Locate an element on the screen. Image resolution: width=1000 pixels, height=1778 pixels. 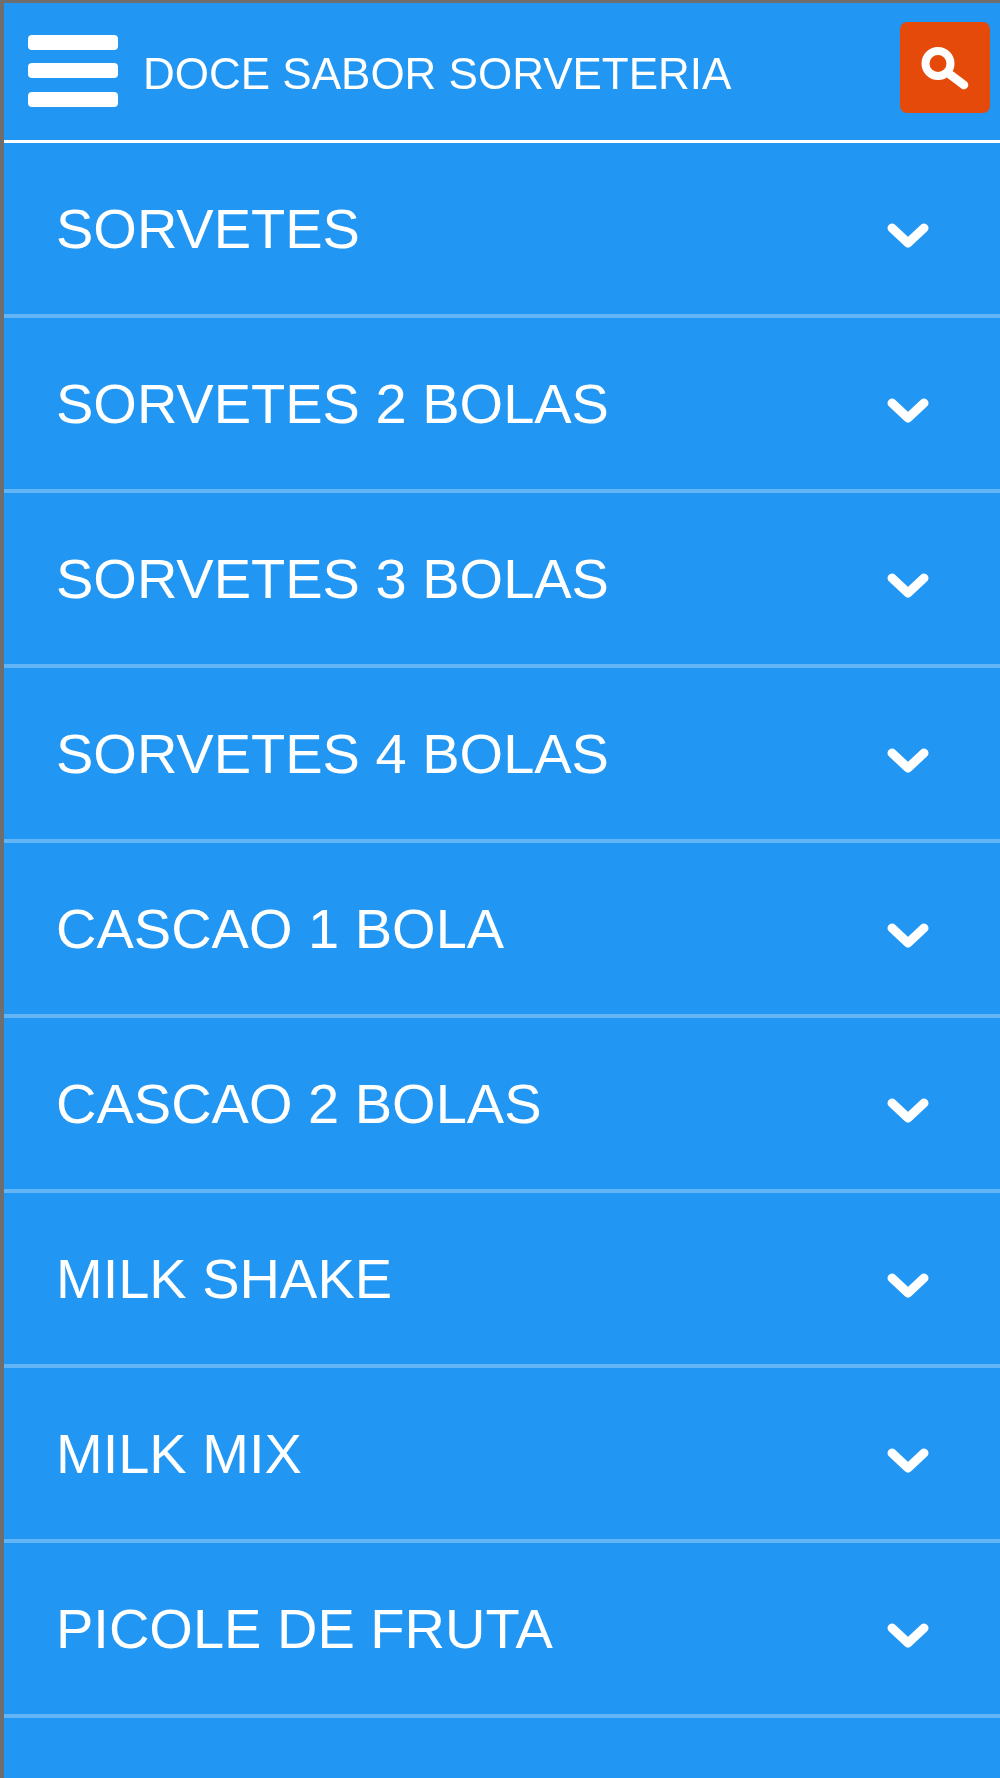
category-item: CASCAO 1 BOLA is located at coordinates (502, 930).